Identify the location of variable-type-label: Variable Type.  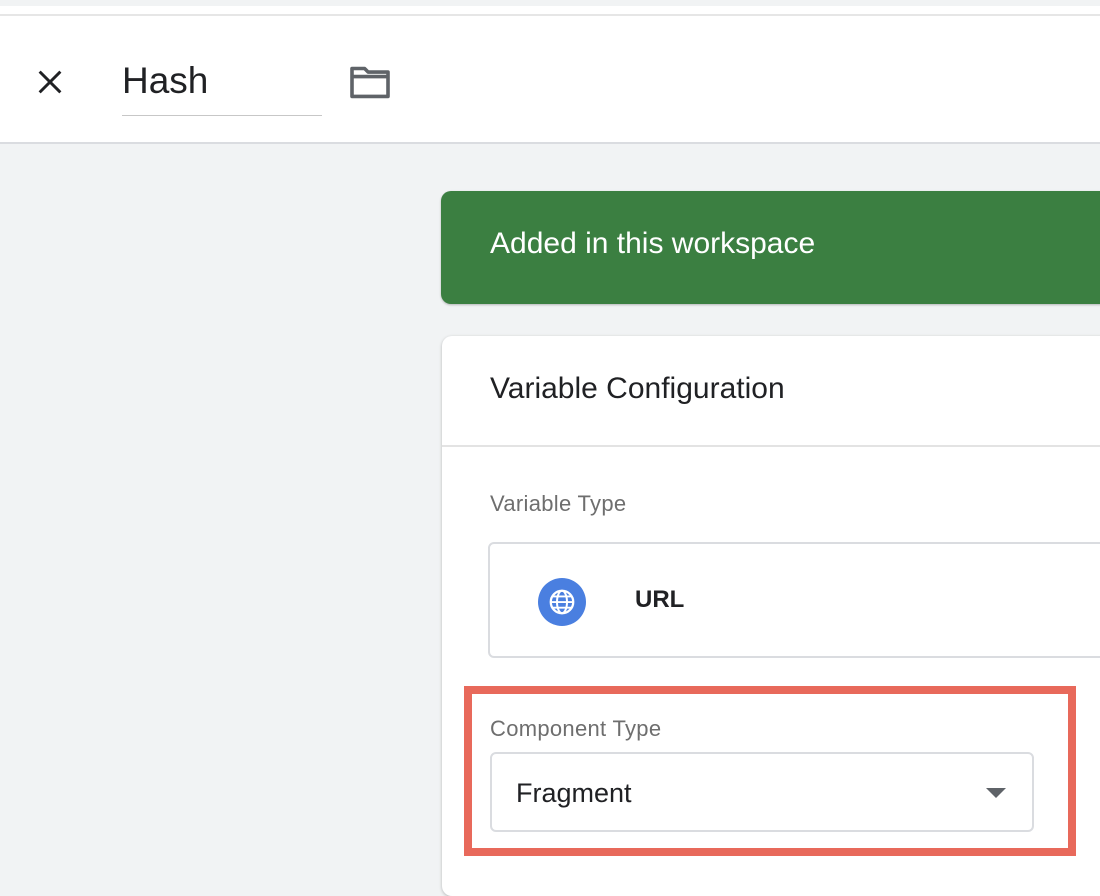
(558, 503).